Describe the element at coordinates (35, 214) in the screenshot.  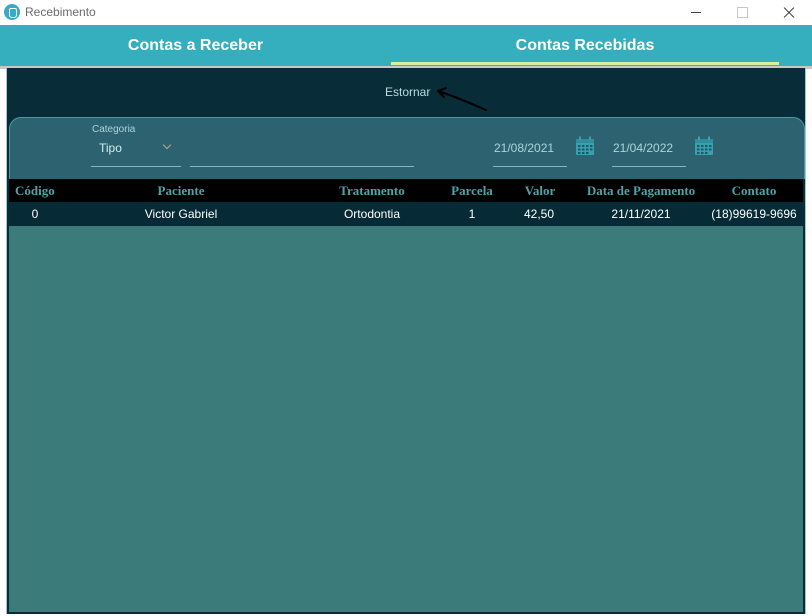
I see `cell-codigo: 0` at that location.